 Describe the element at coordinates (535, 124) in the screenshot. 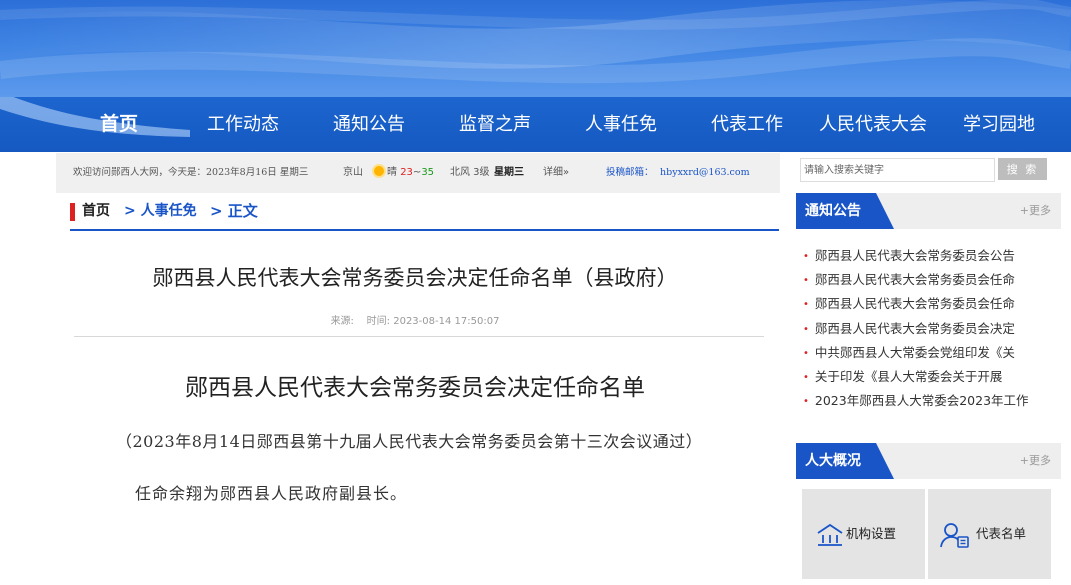

I see `main-nav: 首页 工作动态 通知公告 监督之声 人事任免 代表工作 人民代表大会 学习园地` at that location.